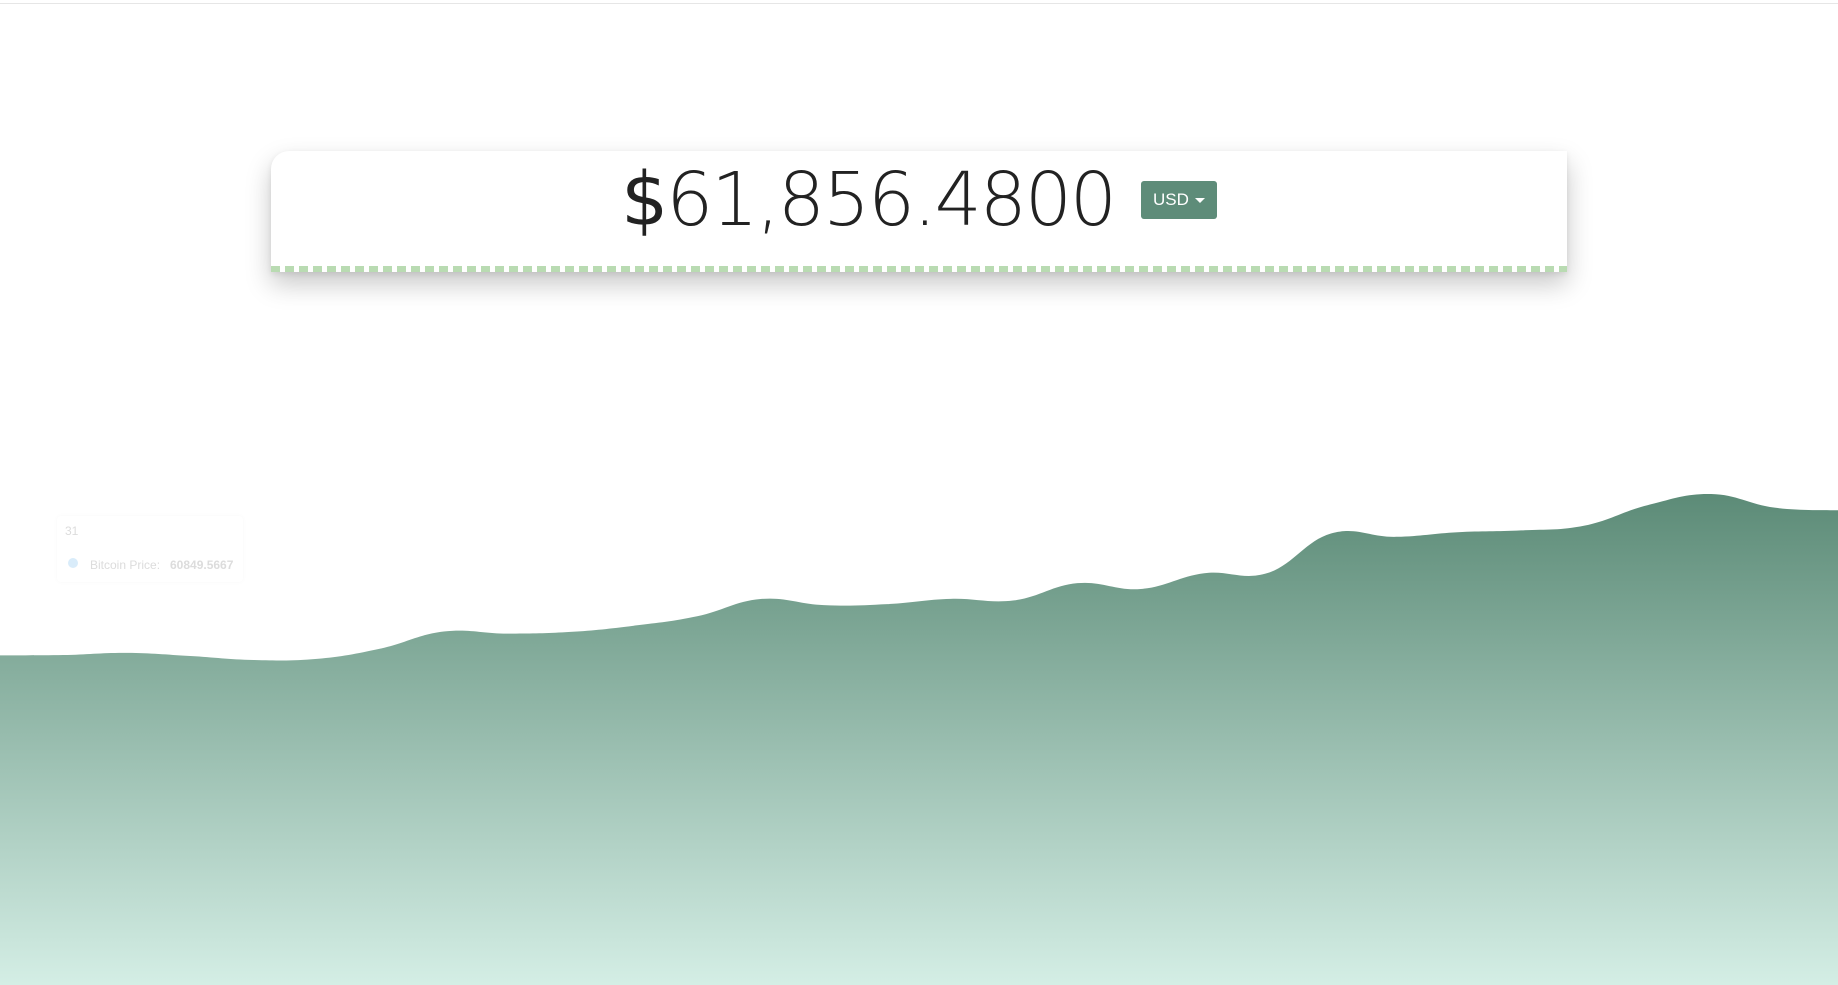 Image resolution: width=1838 pixels, height=985 pixels. Describe the element at coordinates (202, 565) in the screenshot. I see `tooltip-value: 60849.5667` at that location.